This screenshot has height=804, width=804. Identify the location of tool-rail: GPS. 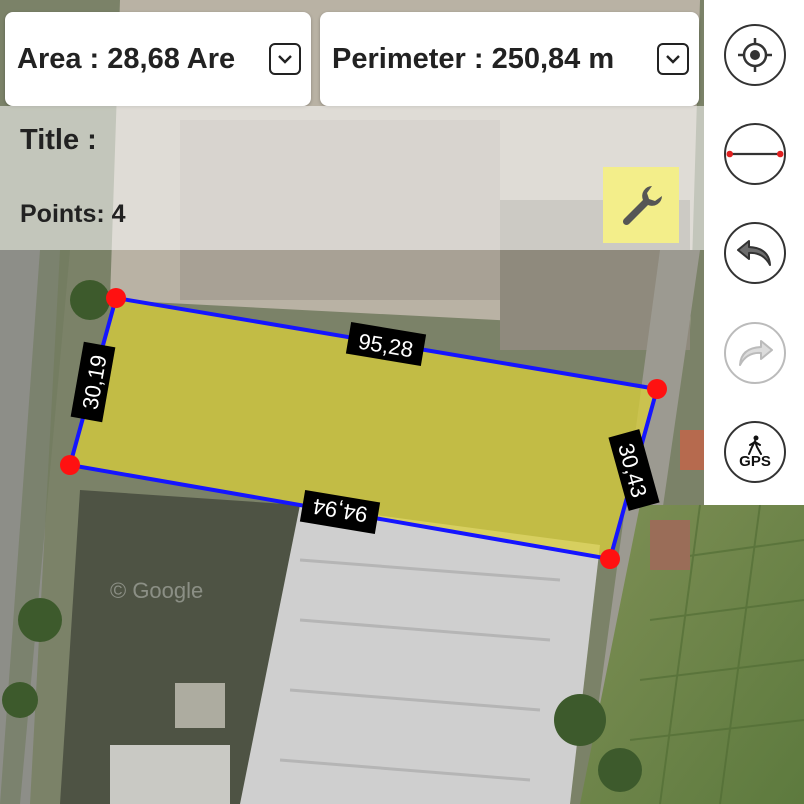
(754, 252).